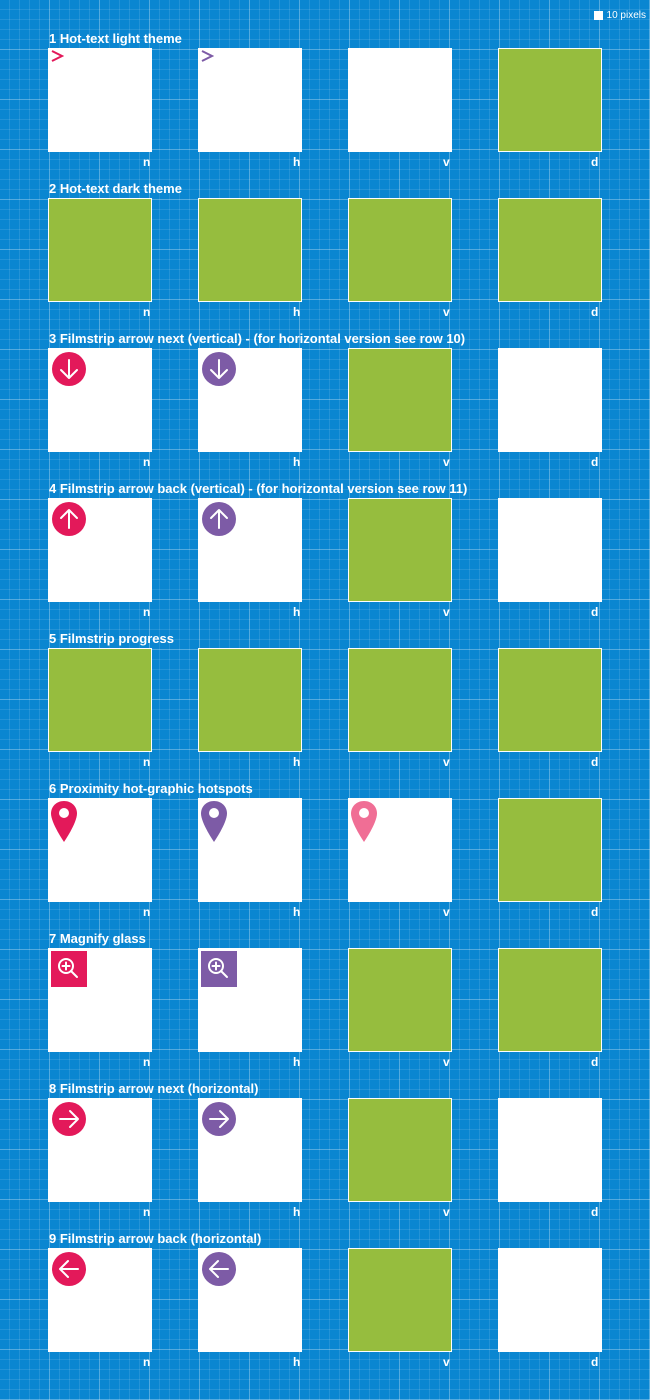  What do you see at coordinates (115, 38) in the screenshot?
I see `row-title: 1 Hot-text light theme` at bounding box center [115, 38].